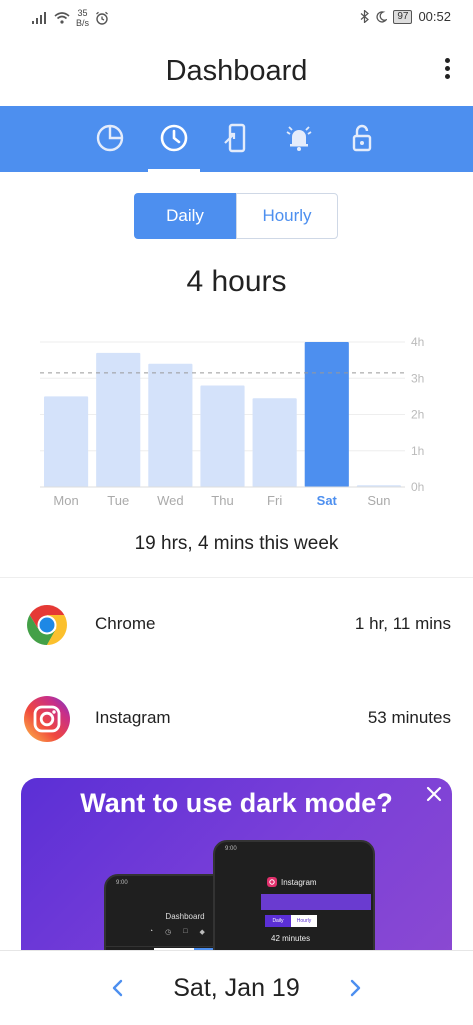  I want to click on wifi-icon, so click(62, 18).